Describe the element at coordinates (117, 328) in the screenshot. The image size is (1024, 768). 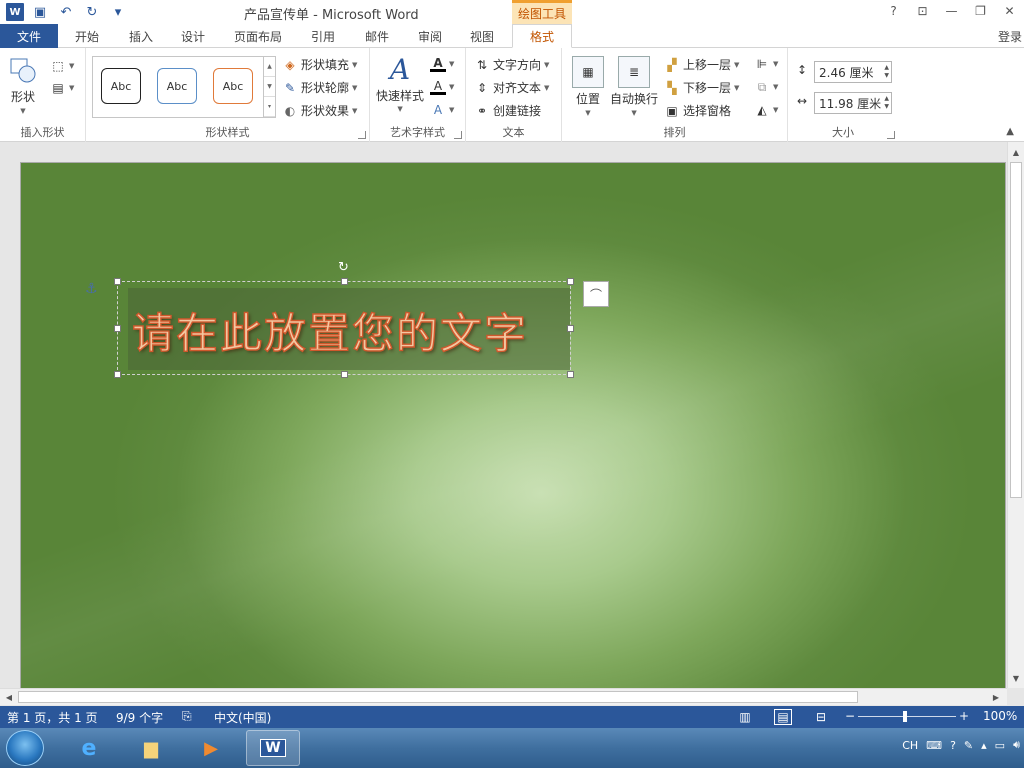
I see `resize-handle-left` at that location.